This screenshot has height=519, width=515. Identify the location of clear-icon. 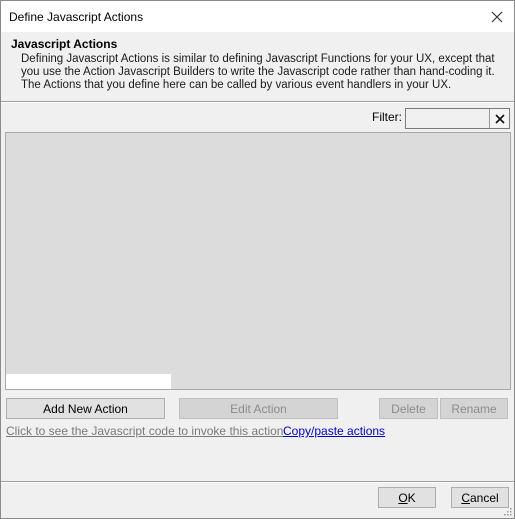
(499, 118).